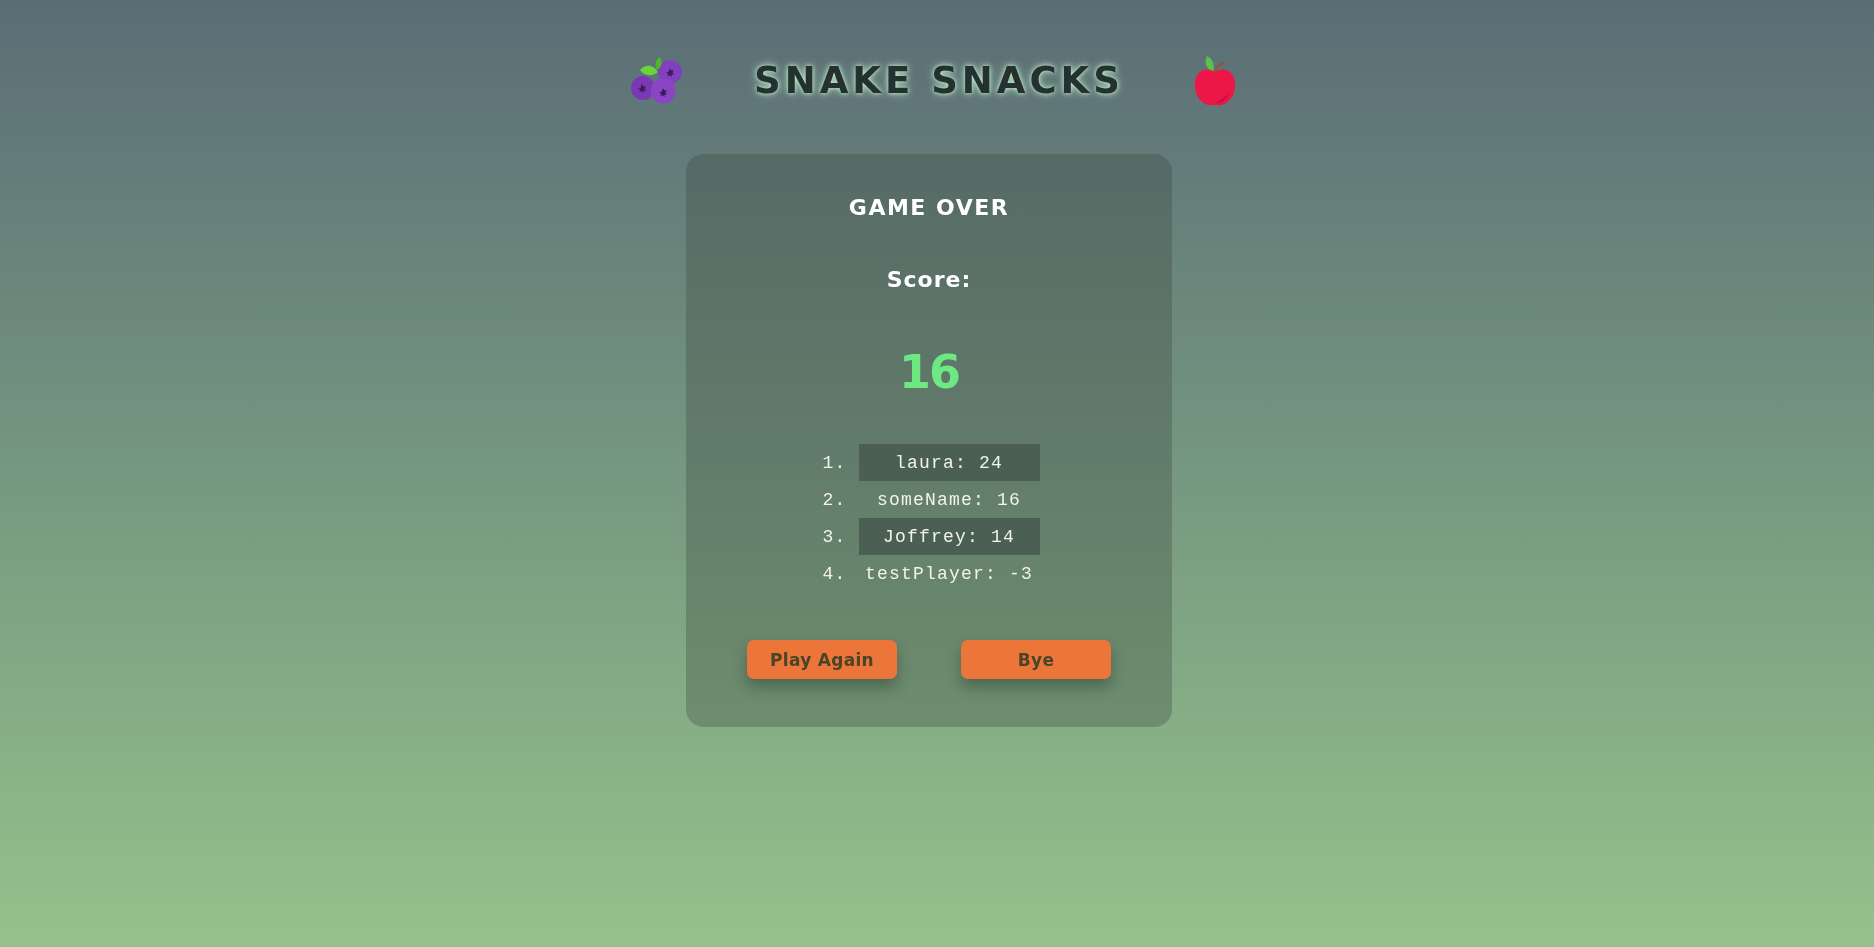  What do you see at coordinates (835, 573) in the screenshot?
I see `rank-number: 4.` at bounding box center [835, 573].